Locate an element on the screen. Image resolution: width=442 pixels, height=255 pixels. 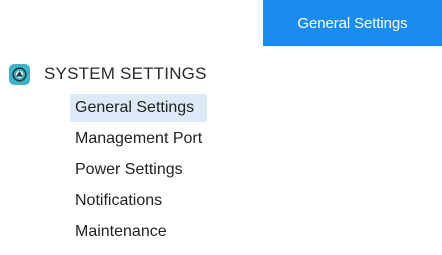
sidebar-item-management-port: Management Port is located at coordinates (138, 139).